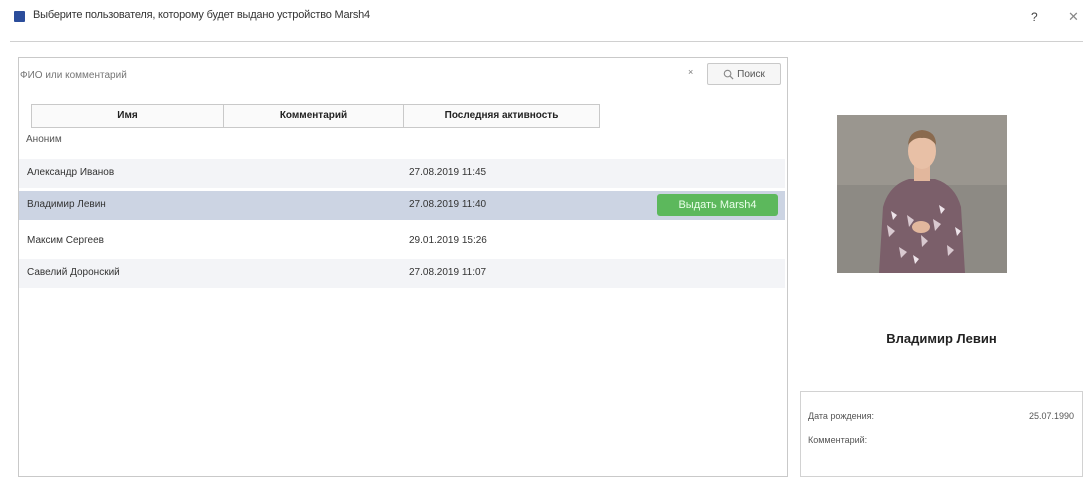 The width and height of the screenshot is (1083, 477). Describe the element at coordinates (448, 240) in the screenshot. I see `row-last-activity: 29.01.2019 15:26` at that location.